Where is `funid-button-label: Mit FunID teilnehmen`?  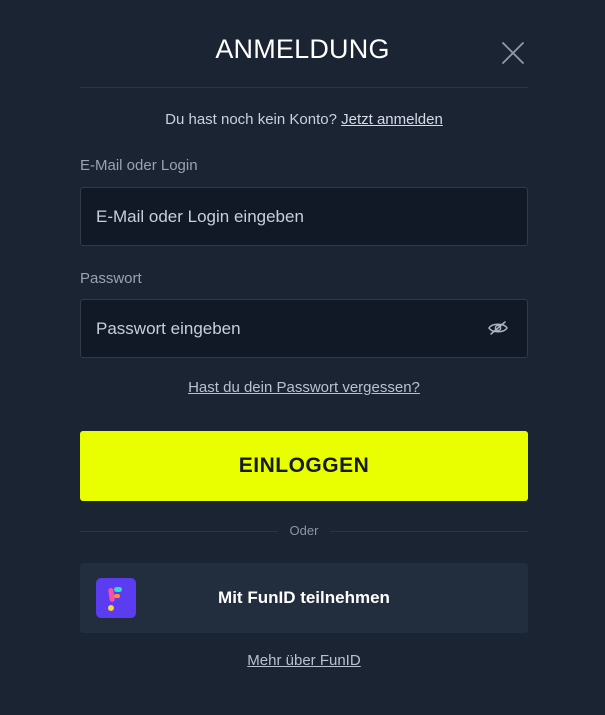 funid-button-label: Mit FunID teilnehmen is located at coordinates (304, 597).